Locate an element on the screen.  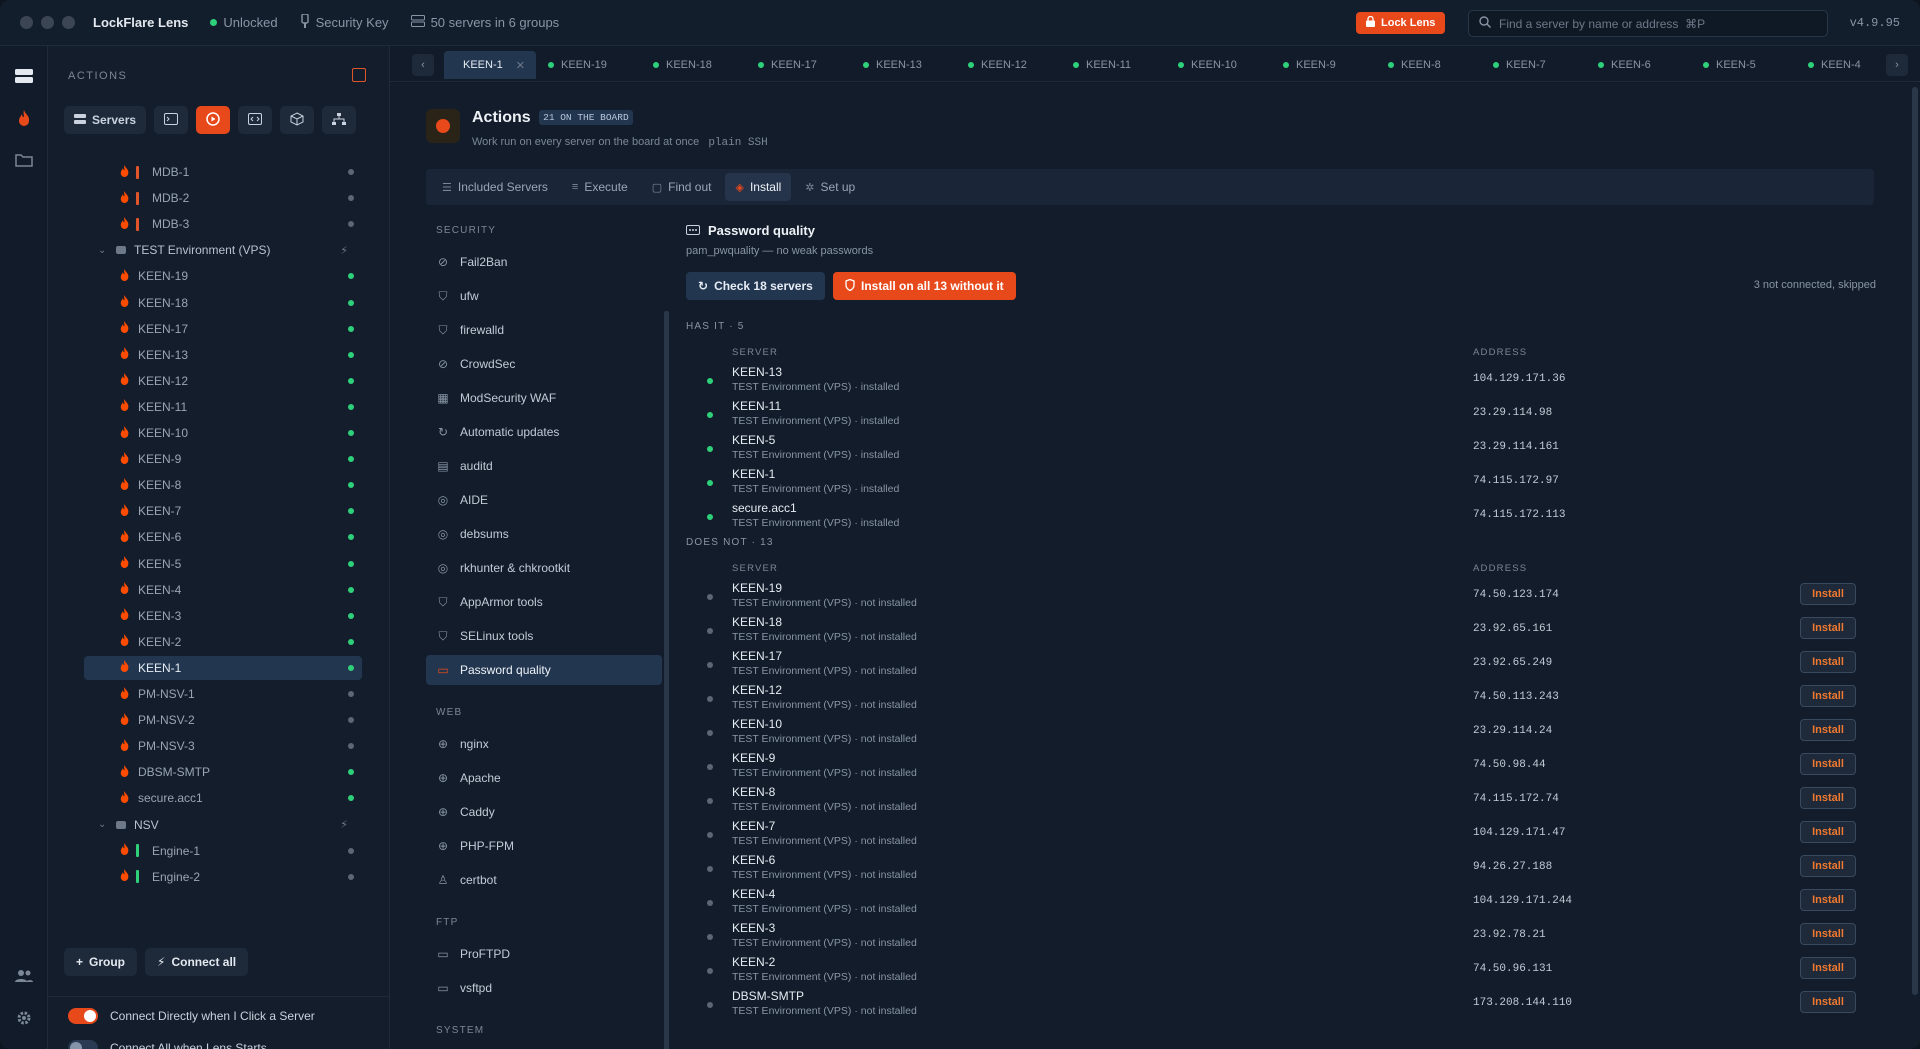
category-item: ▭ Password quality is located at coordinates (544, 670).